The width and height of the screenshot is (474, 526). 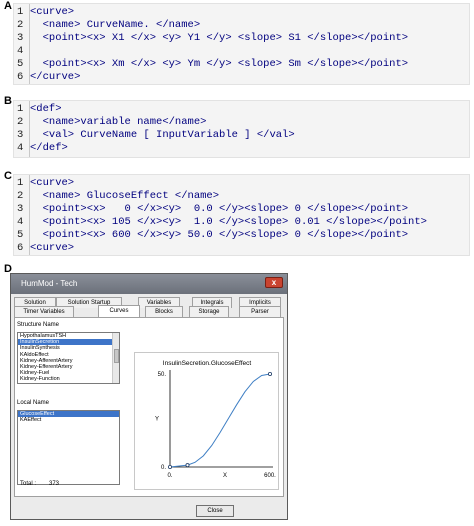 I want to click on structure-list-scrollbar, so click(x=115, y=358).